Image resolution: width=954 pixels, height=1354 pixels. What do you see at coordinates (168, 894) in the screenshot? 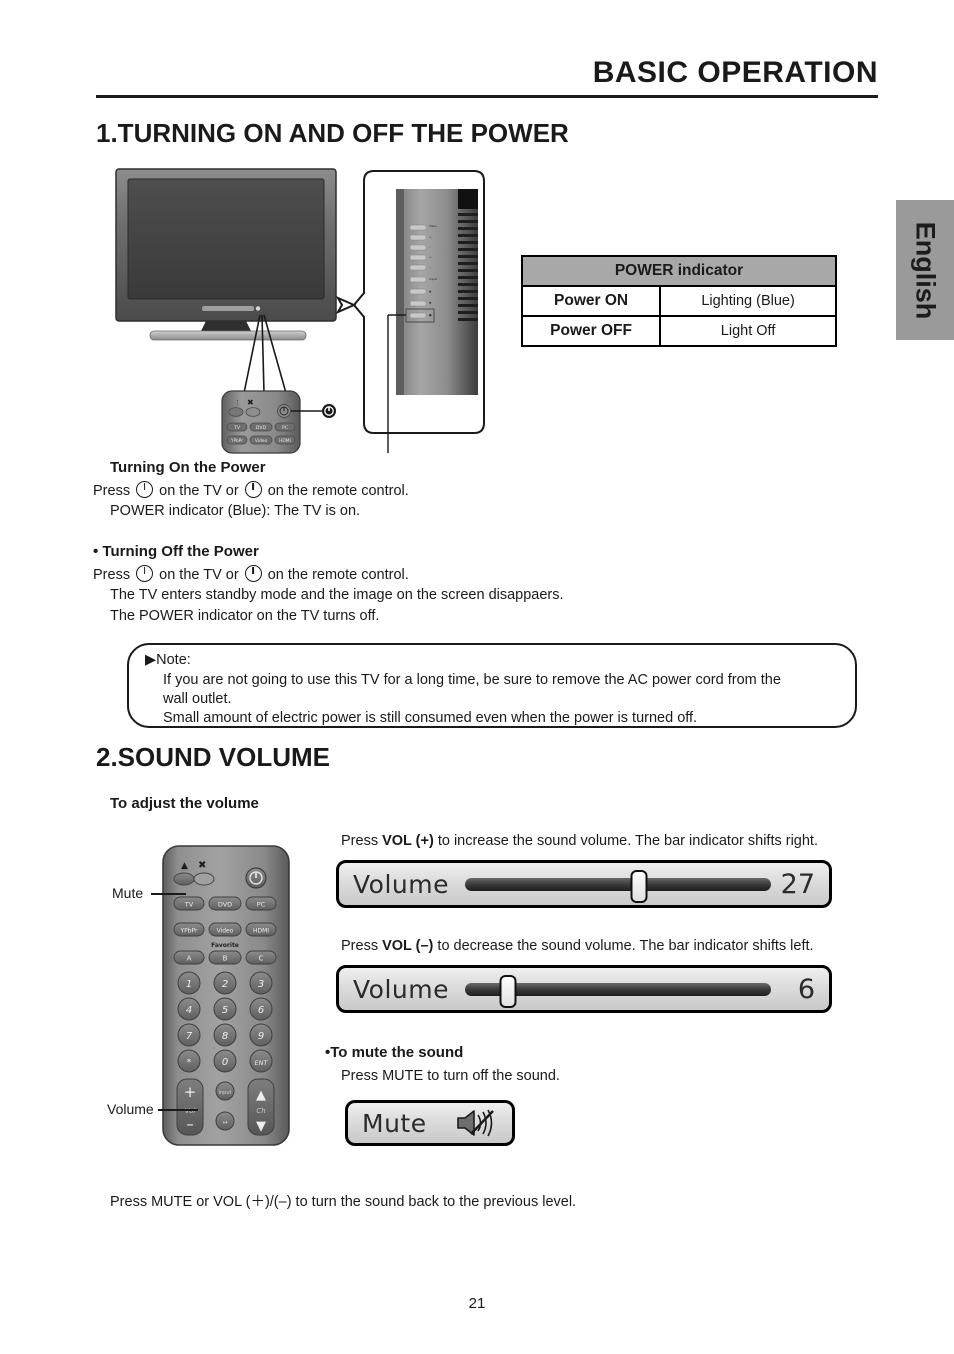
I see `mute-callout-line` at bounding box center [168, 894].